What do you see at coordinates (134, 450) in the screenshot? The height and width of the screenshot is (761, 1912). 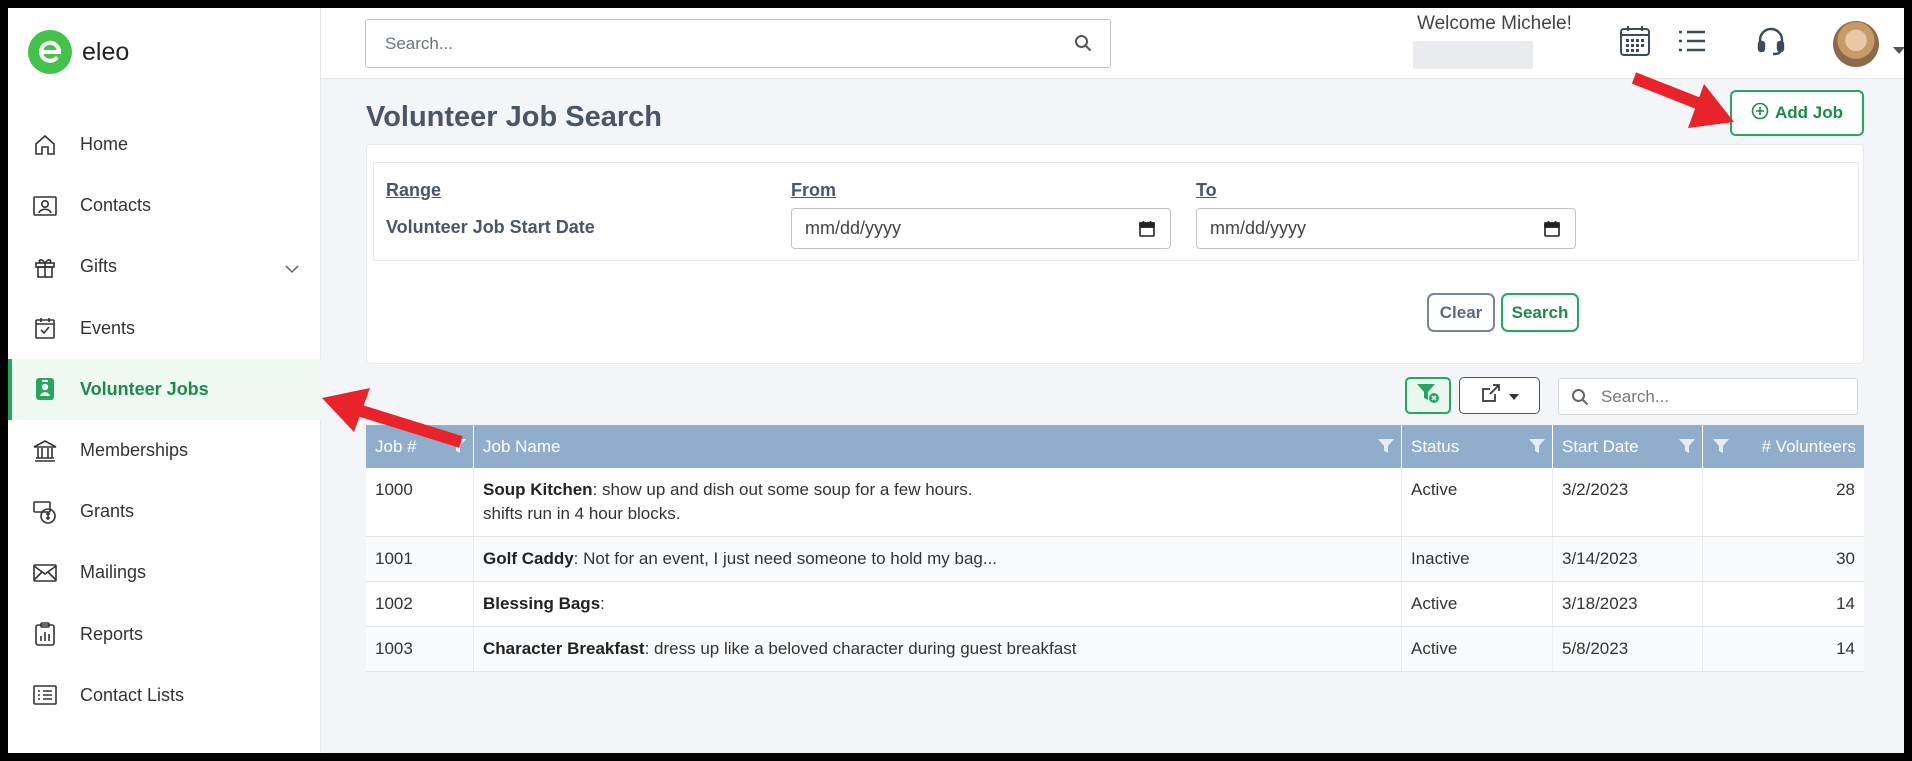 I see `sidebar-item-label: Memberships` at bounding box center [134, 450].